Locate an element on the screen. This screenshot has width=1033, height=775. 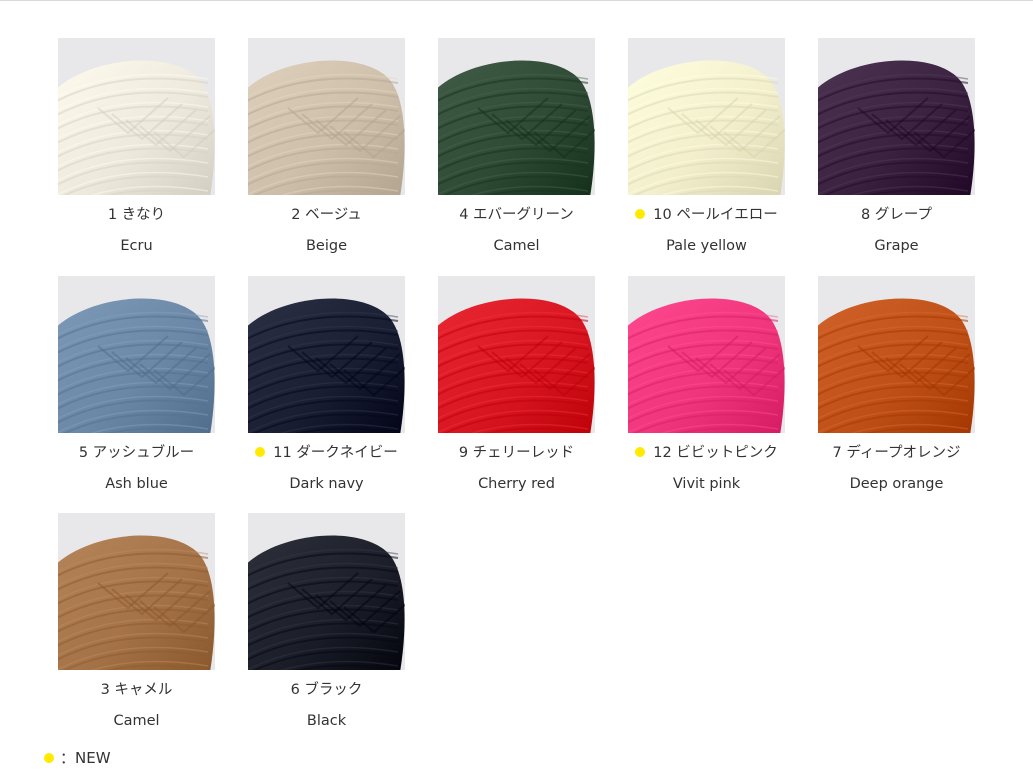
swatch-label-ja-text: 1 きなり is located at coordinates (136, 215).